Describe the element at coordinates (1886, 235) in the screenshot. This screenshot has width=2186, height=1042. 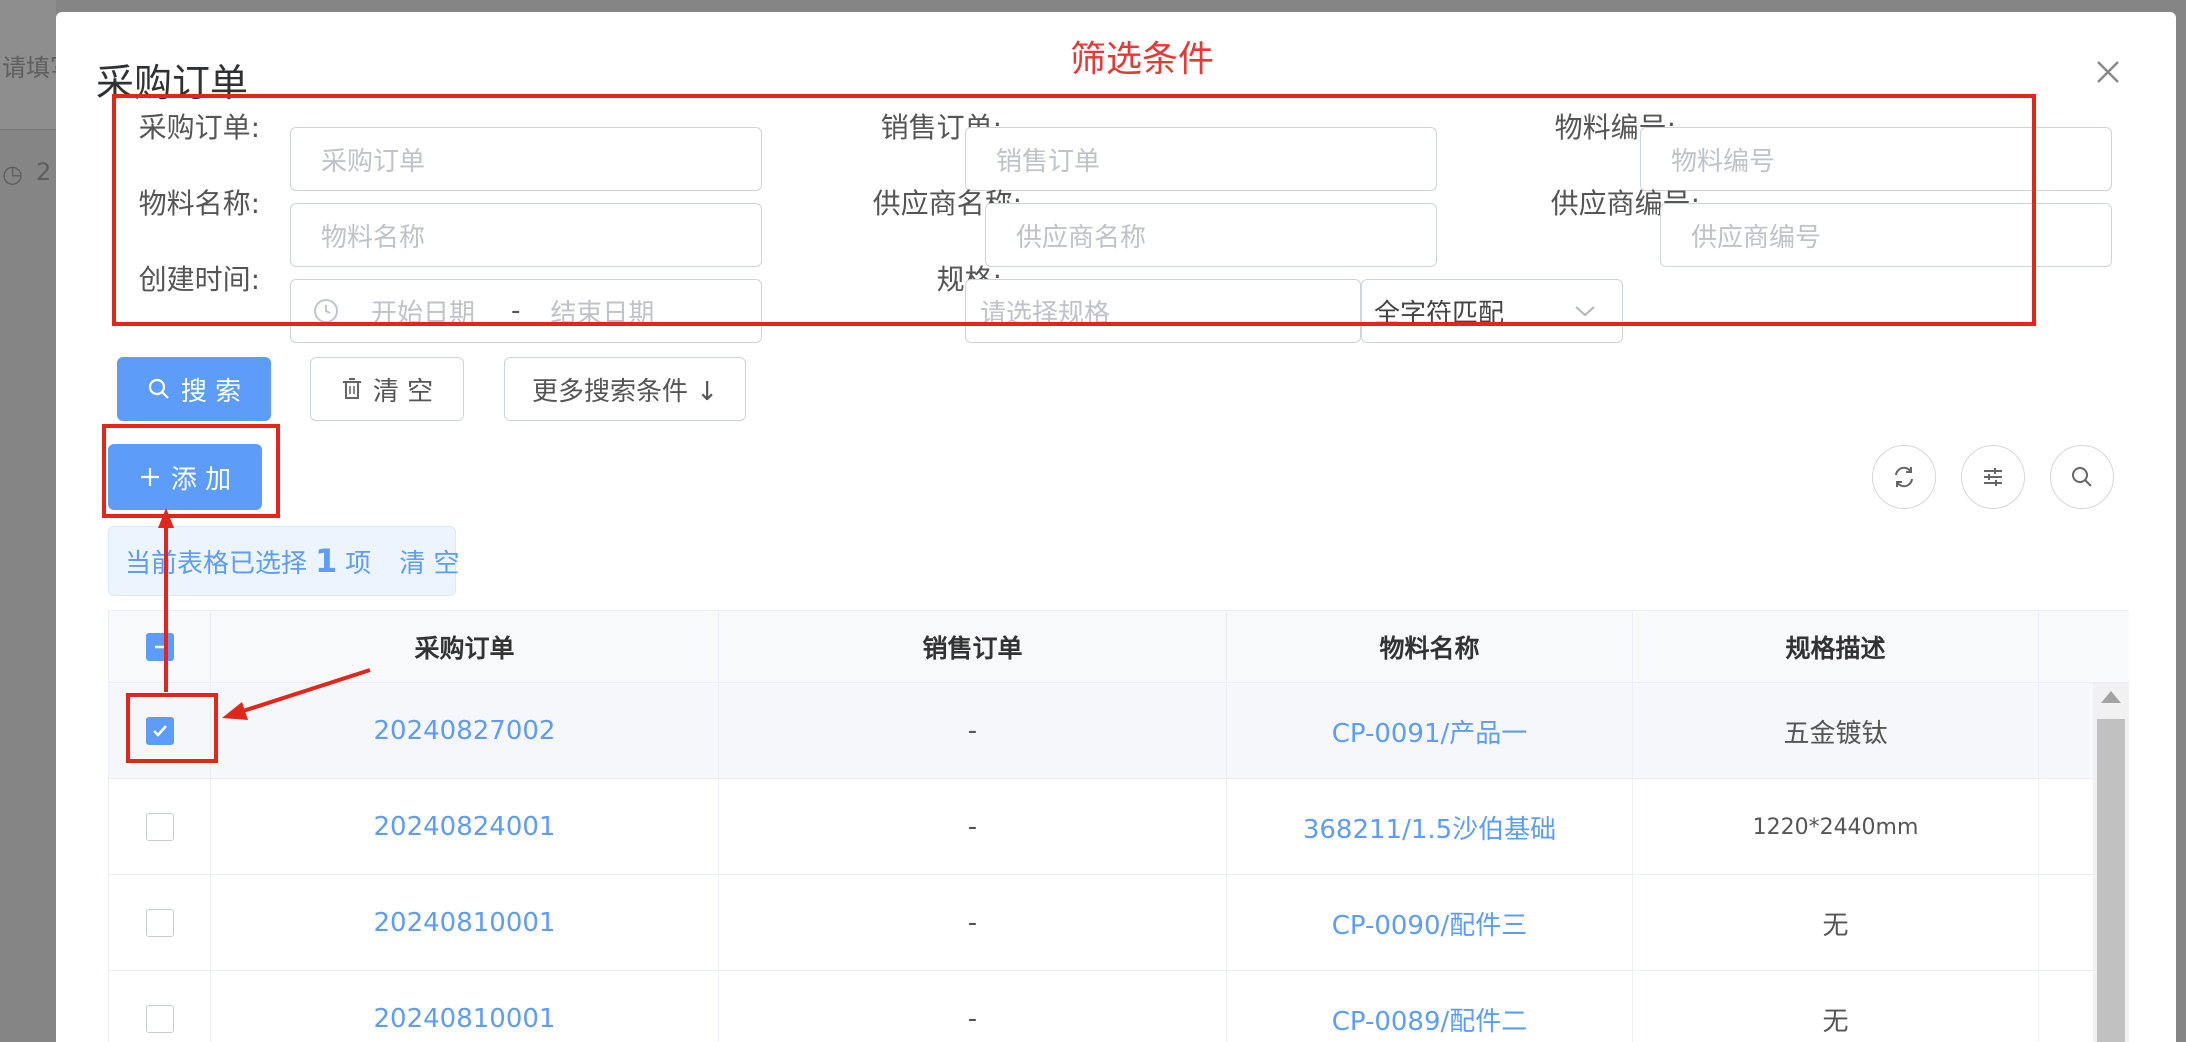
I see `supplier-code-input: 供应商编号` at that location.